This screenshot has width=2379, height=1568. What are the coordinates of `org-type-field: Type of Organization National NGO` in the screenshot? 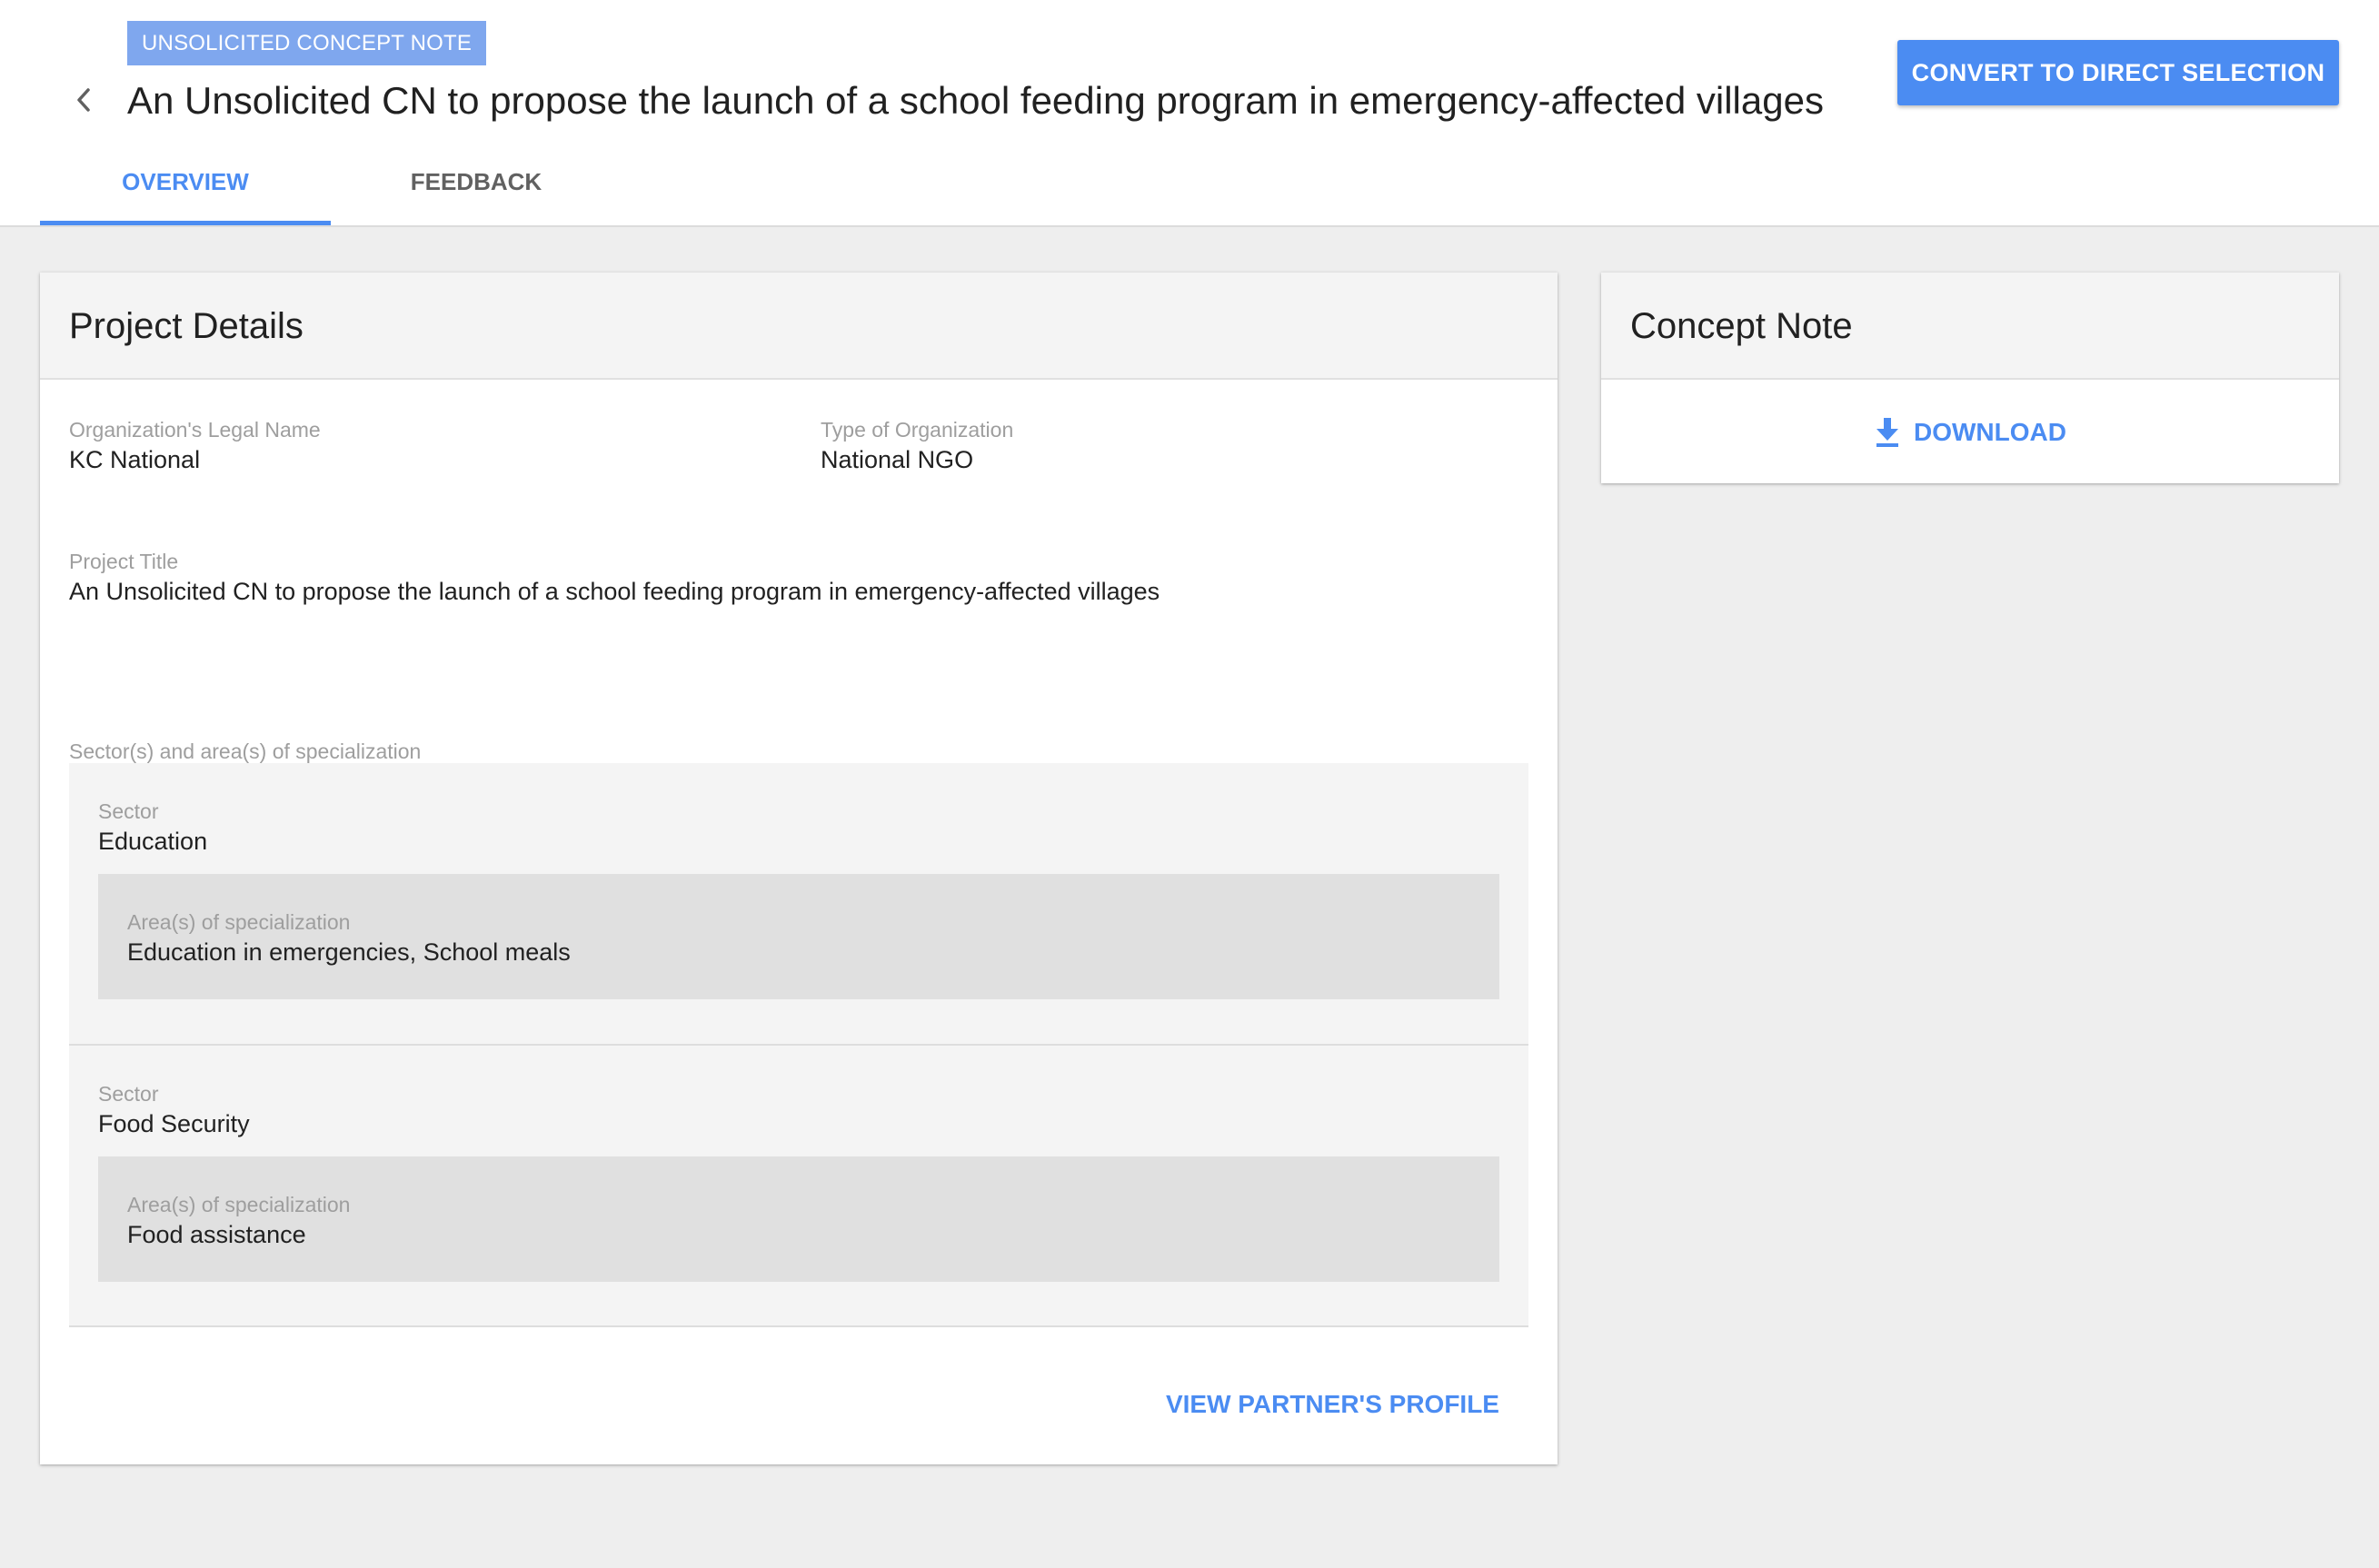 It's located at (917, 446).